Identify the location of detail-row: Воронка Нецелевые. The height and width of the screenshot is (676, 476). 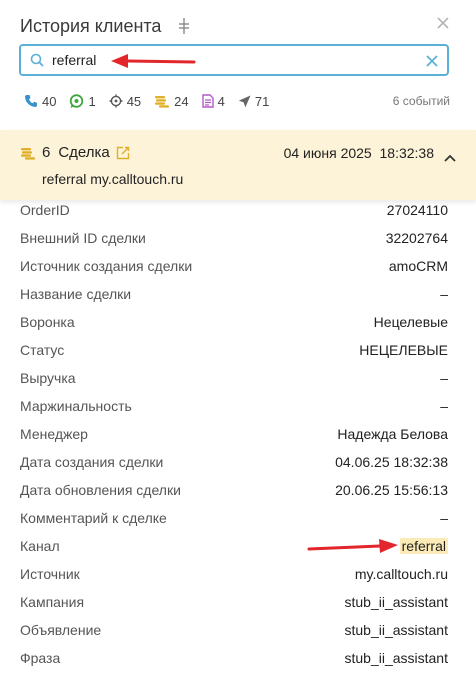
(234, 322).